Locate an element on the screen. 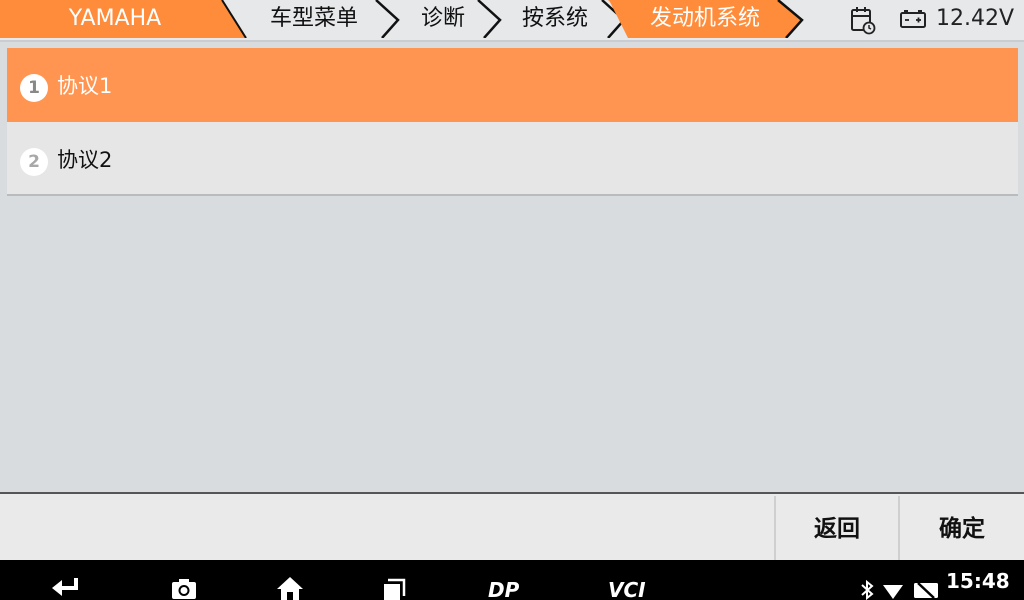 This screenshot has height=600, width=1024. breadcrumb-item-vehicle-menu: 车型菜单 is located at coordinates (317, 19).